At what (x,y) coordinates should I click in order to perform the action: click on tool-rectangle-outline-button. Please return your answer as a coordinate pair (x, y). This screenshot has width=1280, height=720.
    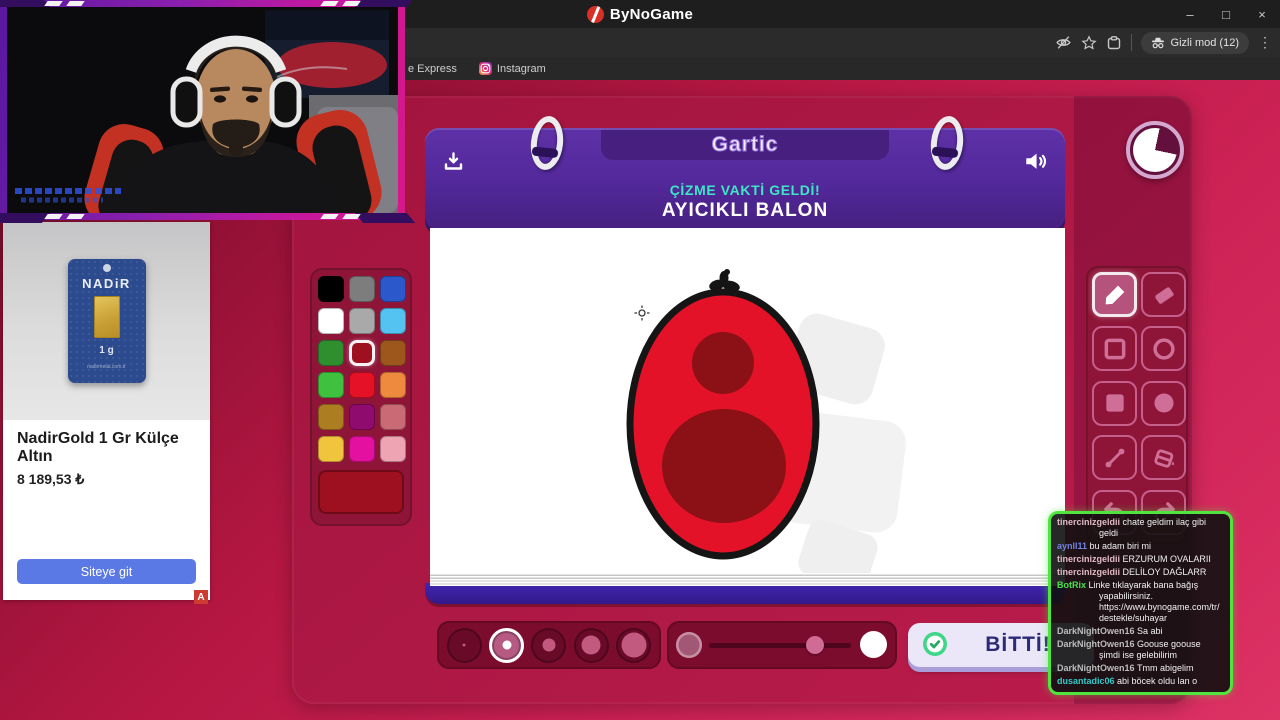
    Looking at the image, I should click on (1114, 349).